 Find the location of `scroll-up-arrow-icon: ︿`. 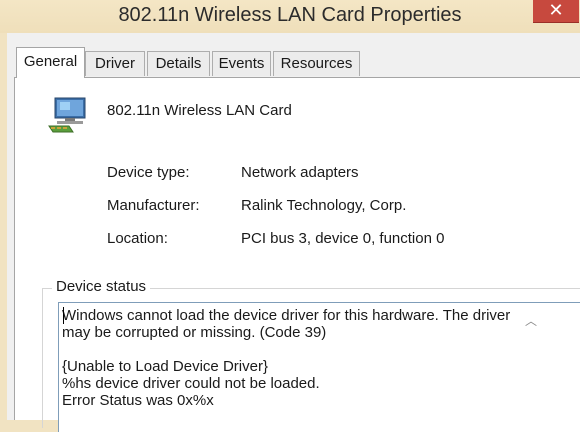

scroll-up-arrow-icon: ︿ is located at coordinates (531, 321).